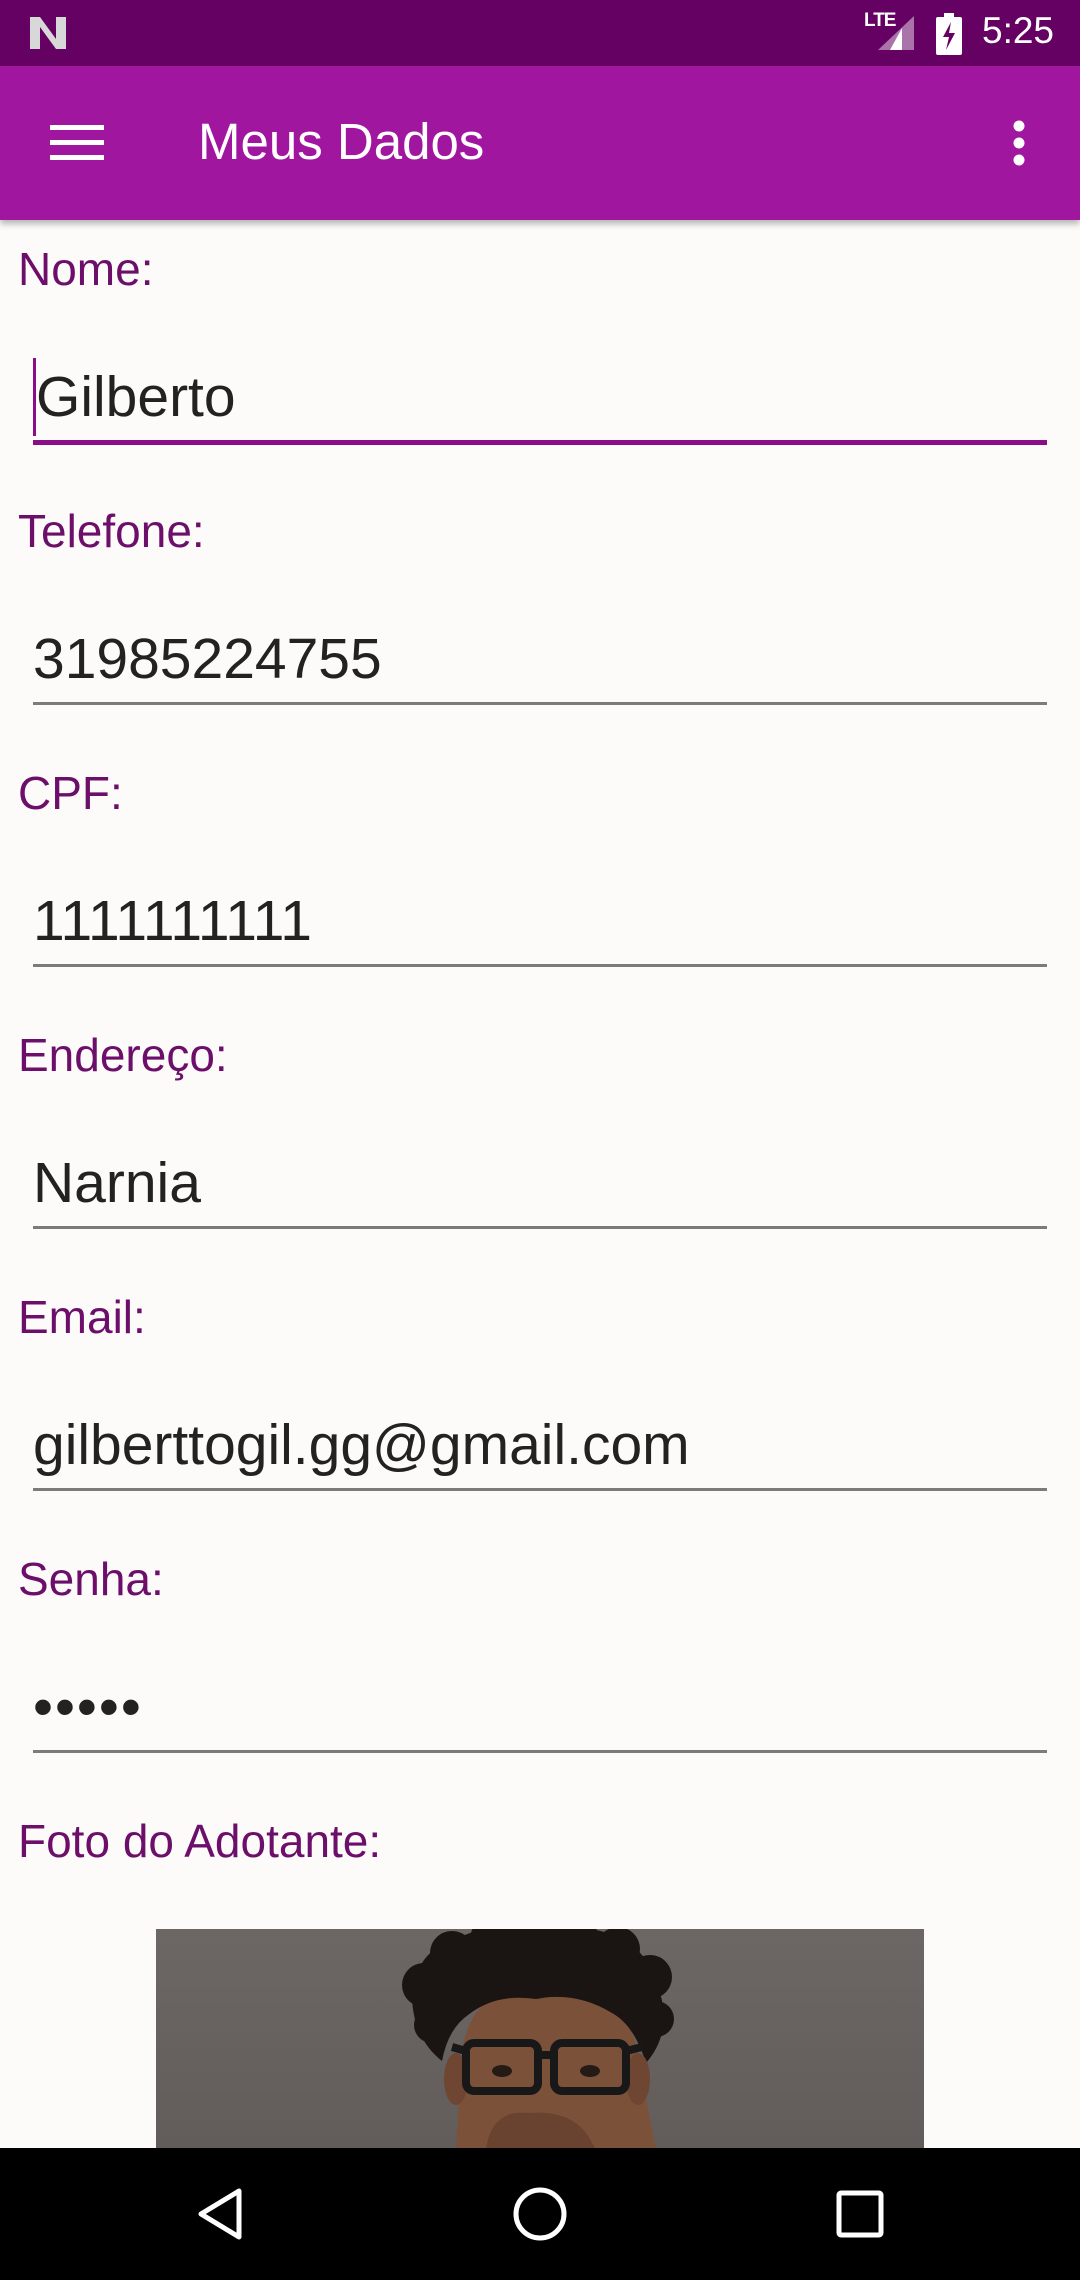 This screenshot has width=1080, height=2280. Describe the element at coordinates (896, 33) in the screenshot. I see `signal-icon` at that location.